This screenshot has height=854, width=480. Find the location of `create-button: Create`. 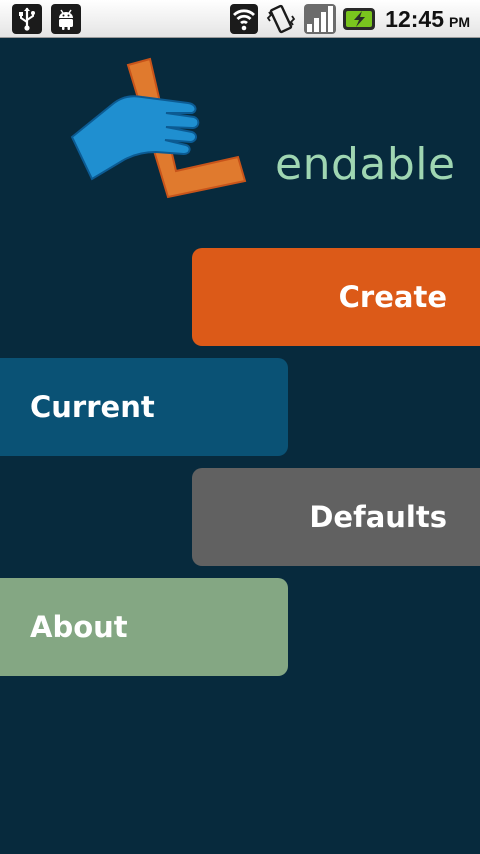

create-button: Create is located at coordinates (336, 297).